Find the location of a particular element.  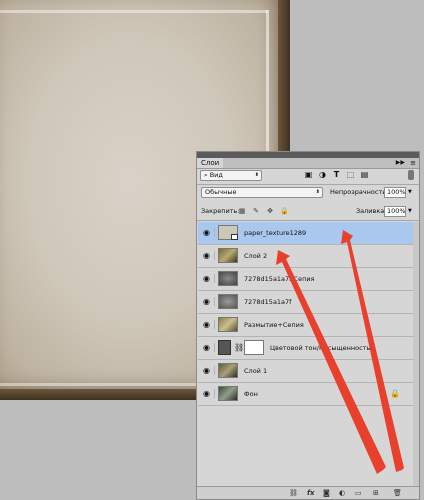

fill-label: Заливка: is located at coordinates (371, 211).